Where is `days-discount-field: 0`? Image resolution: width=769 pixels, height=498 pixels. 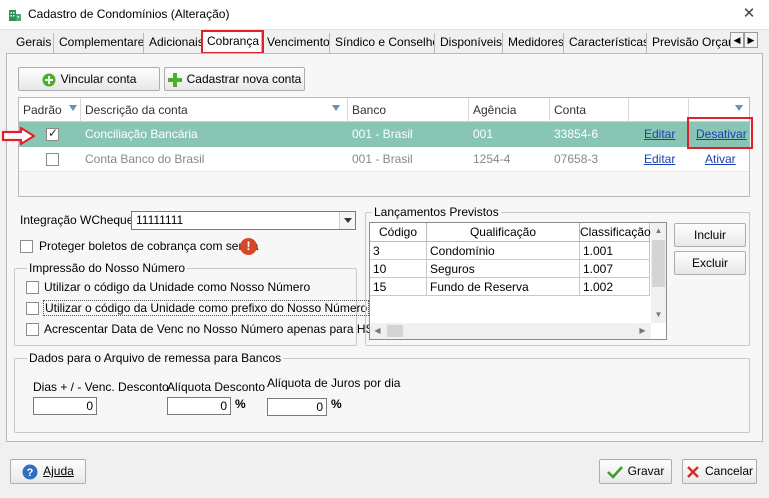
days-discount-field: 0 is located at coordinates (65, 406).